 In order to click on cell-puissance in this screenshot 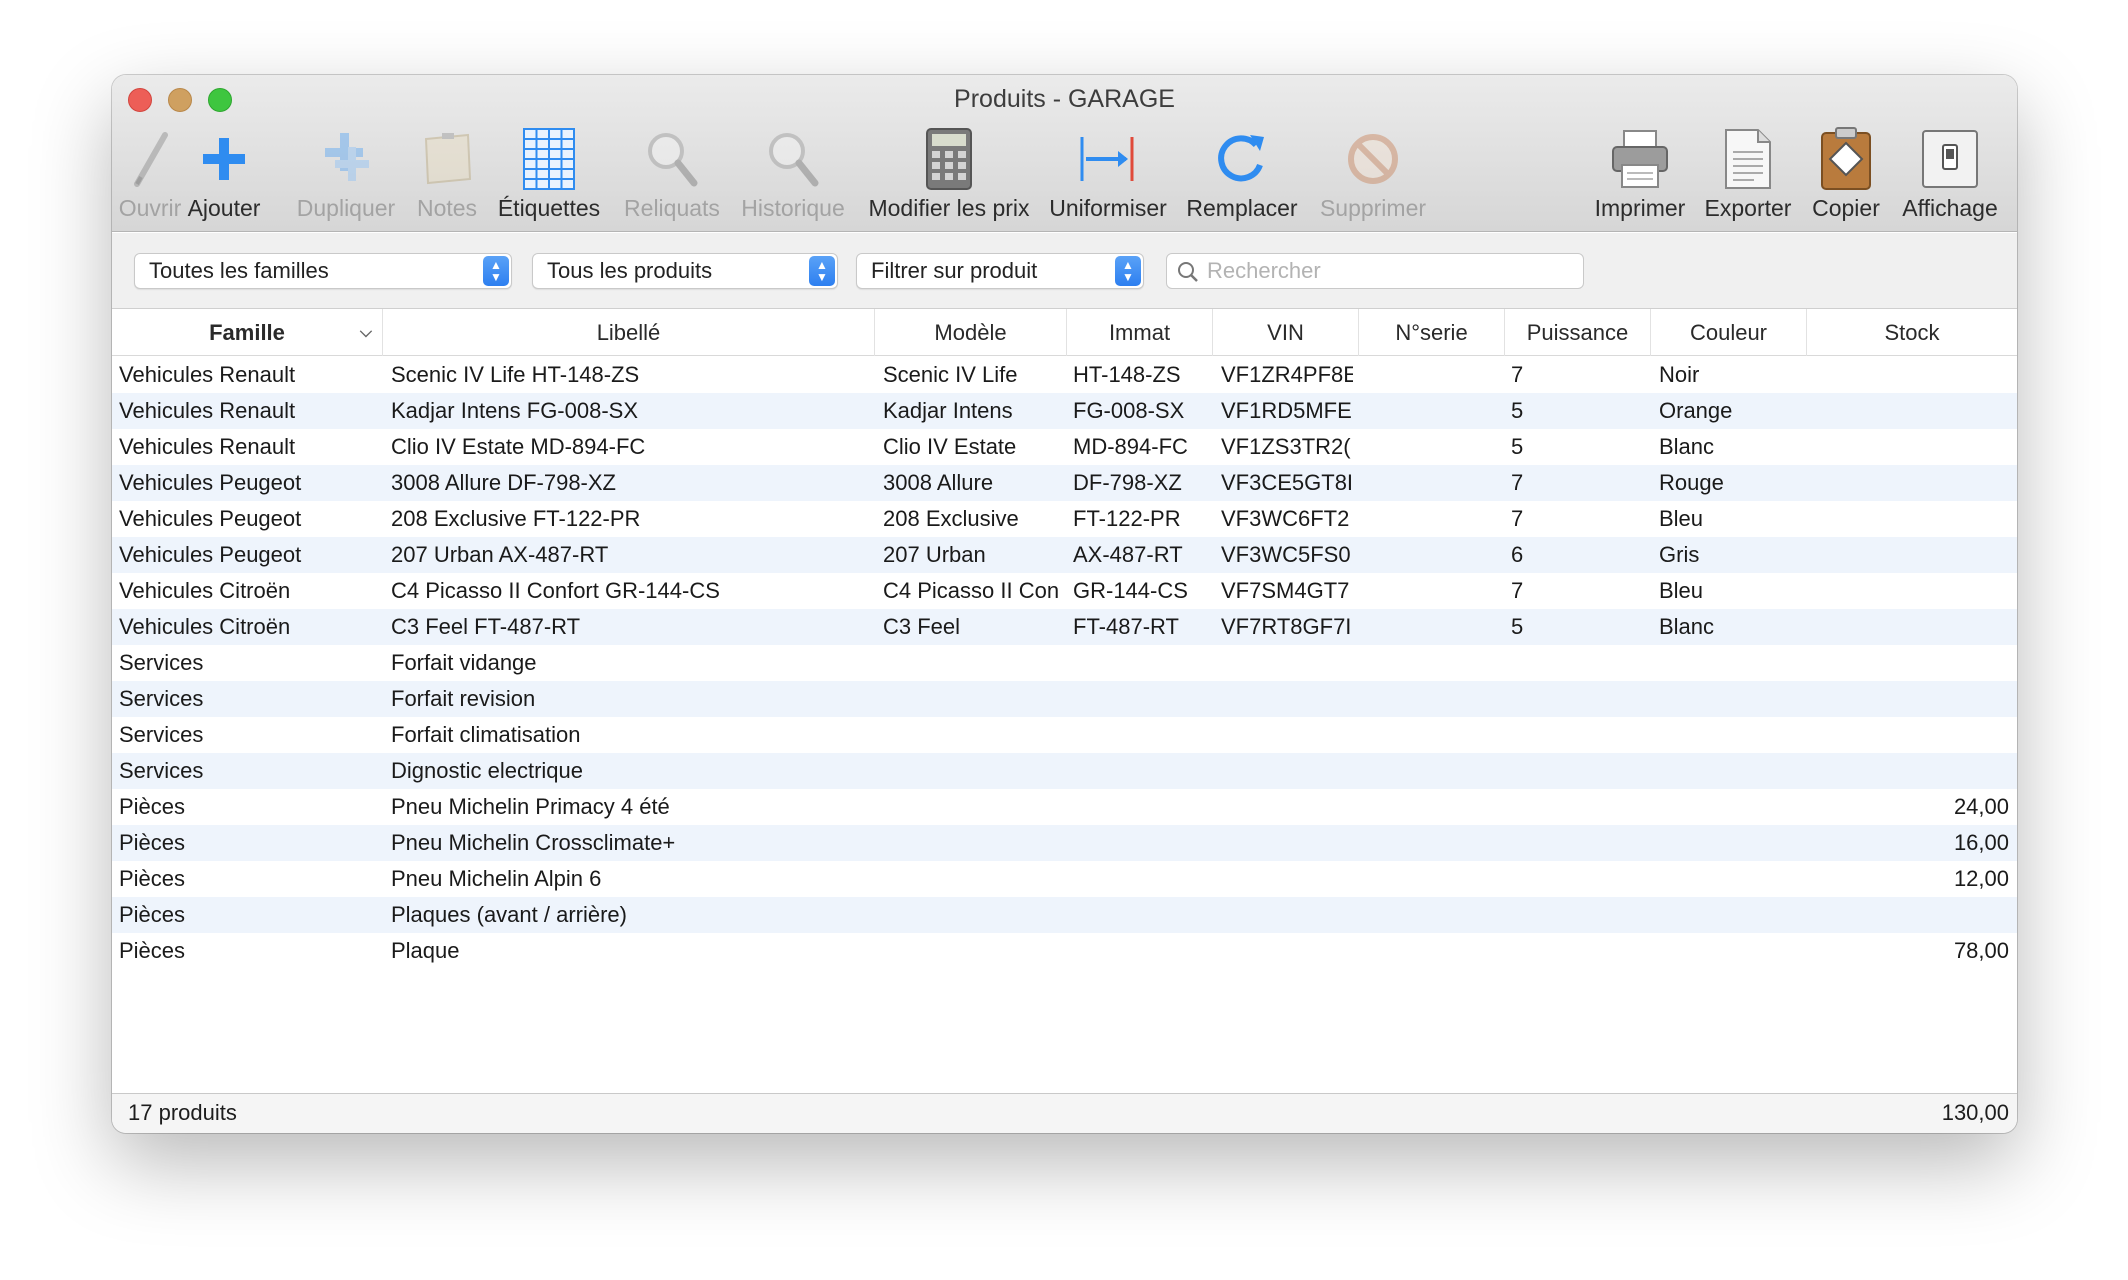, I will do `click(1576, 699)`.